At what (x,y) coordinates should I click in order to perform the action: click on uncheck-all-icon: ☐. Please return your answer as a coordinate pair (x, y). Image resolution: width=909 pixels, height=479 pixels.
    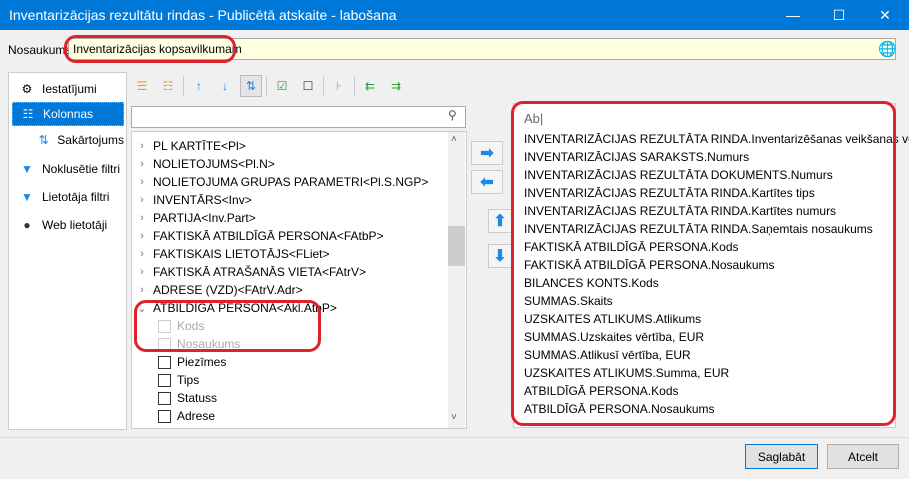
    Looking at the image, I should click on (308, 86).